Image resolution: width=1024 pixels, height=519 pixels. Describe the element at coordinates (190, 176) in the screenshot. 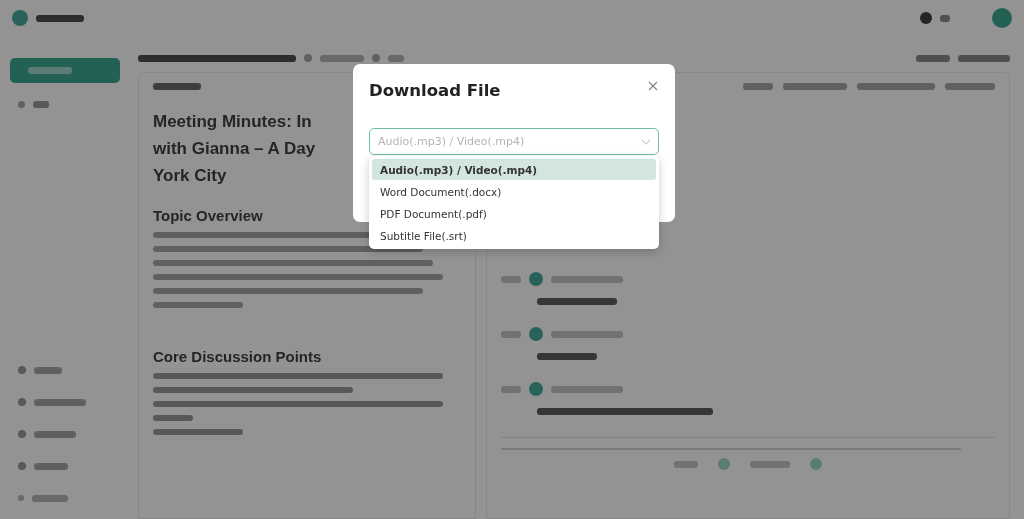

I see `summary-heading: York City` at that location.